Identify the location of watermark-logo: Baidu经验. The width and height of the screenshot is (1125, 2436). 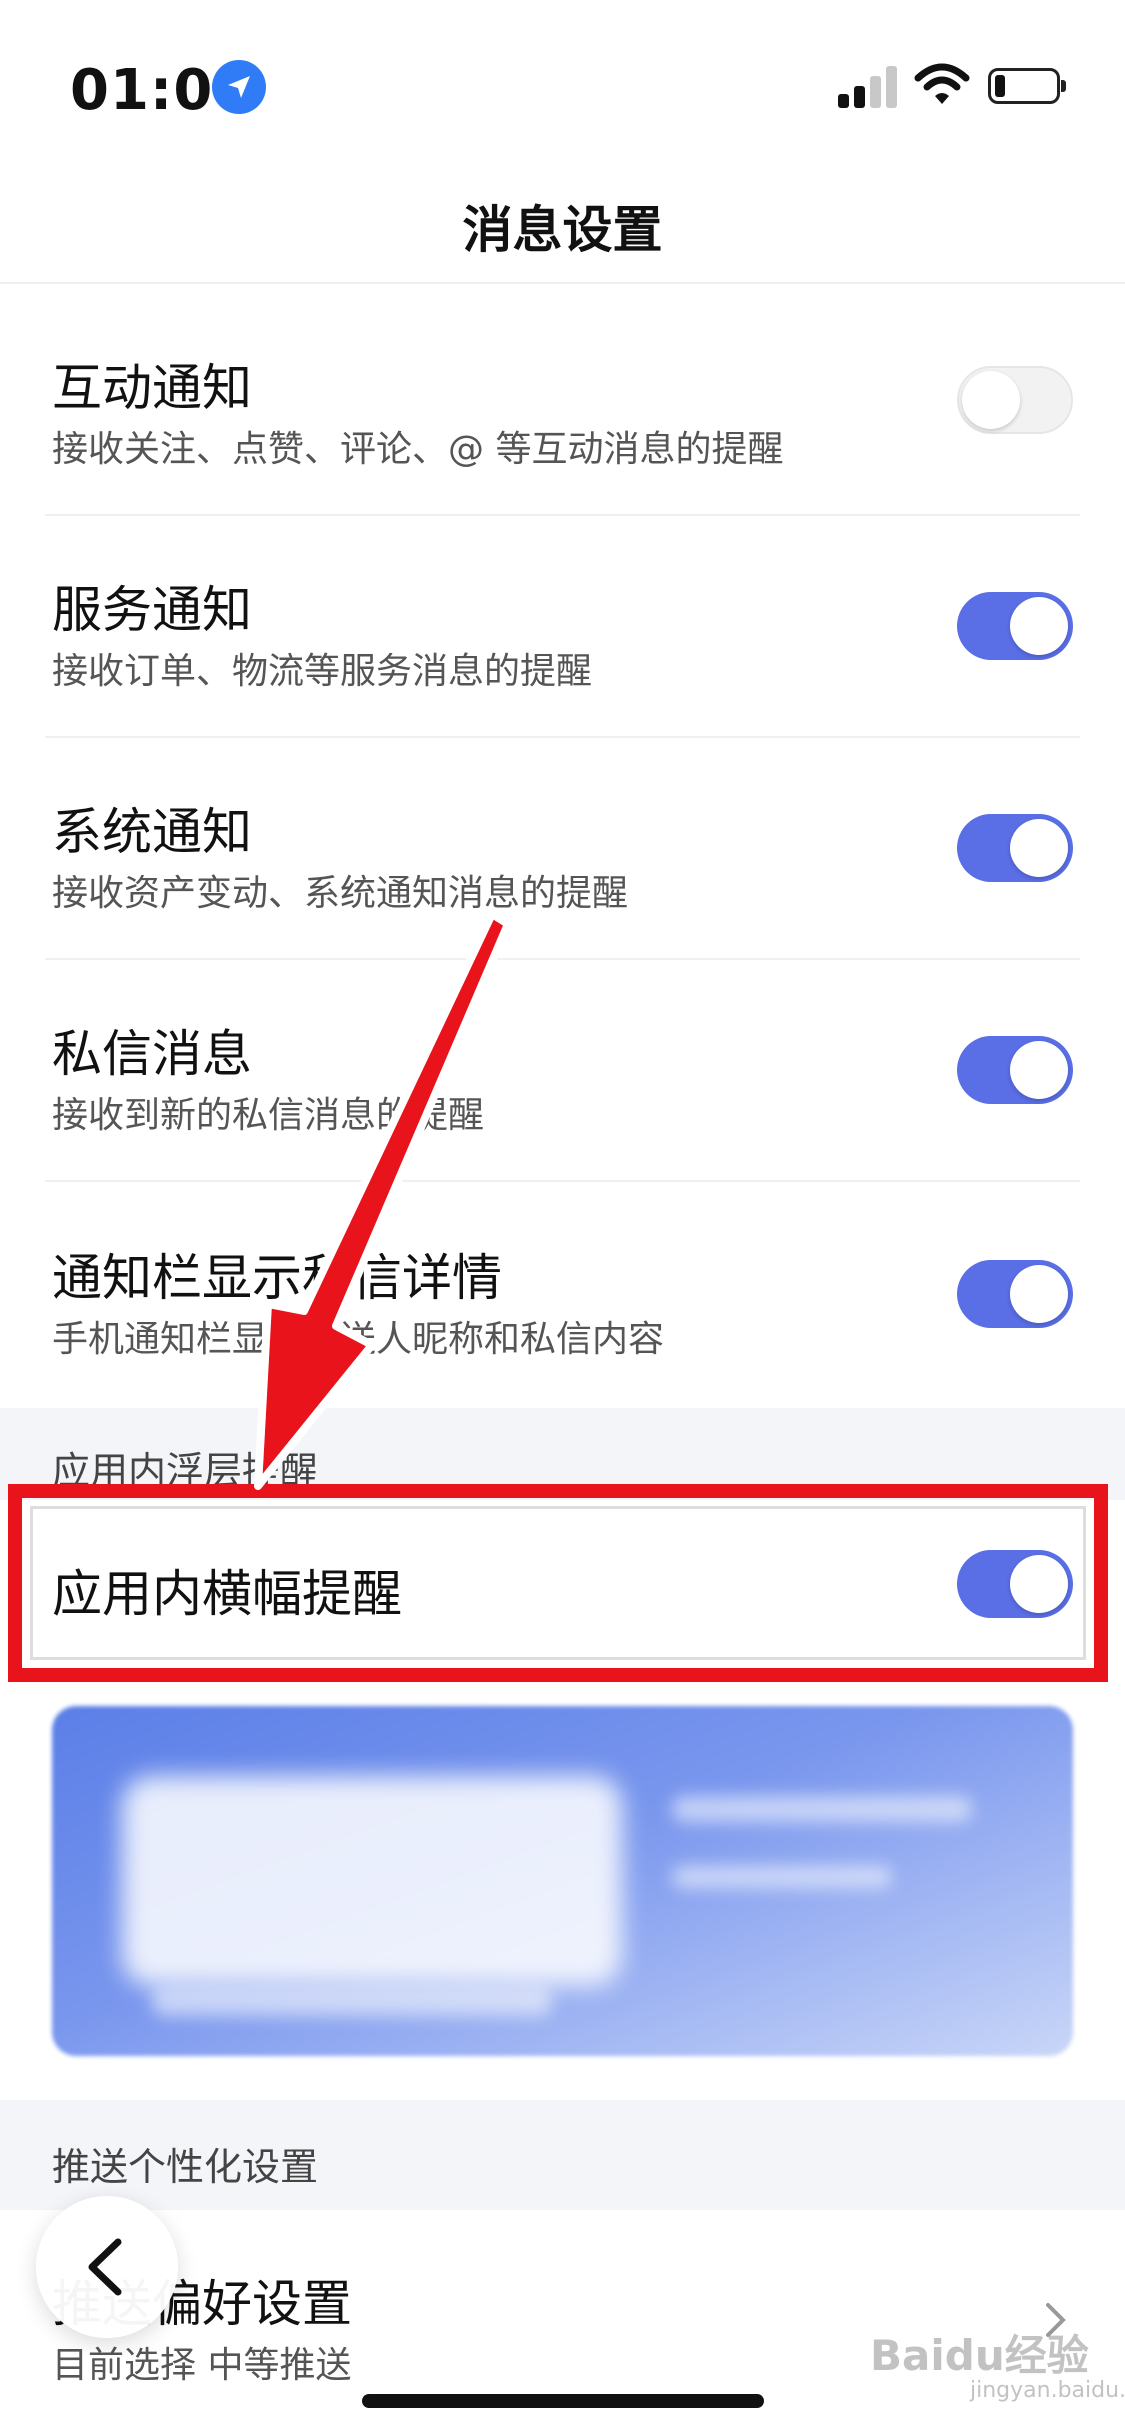
(979, 2355).